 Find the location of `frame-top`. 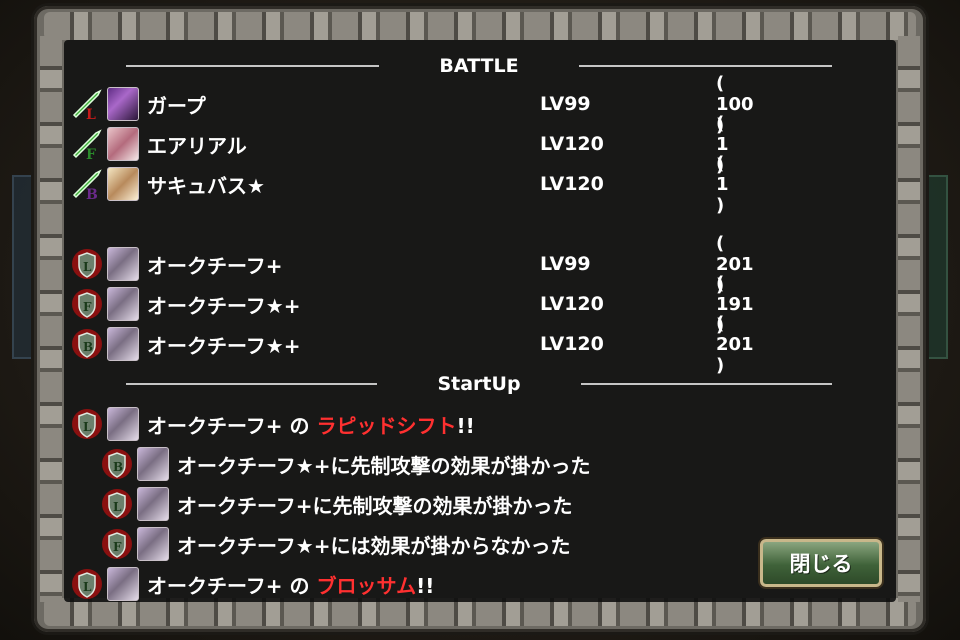

frame-top is located at coordinates (480, 26).